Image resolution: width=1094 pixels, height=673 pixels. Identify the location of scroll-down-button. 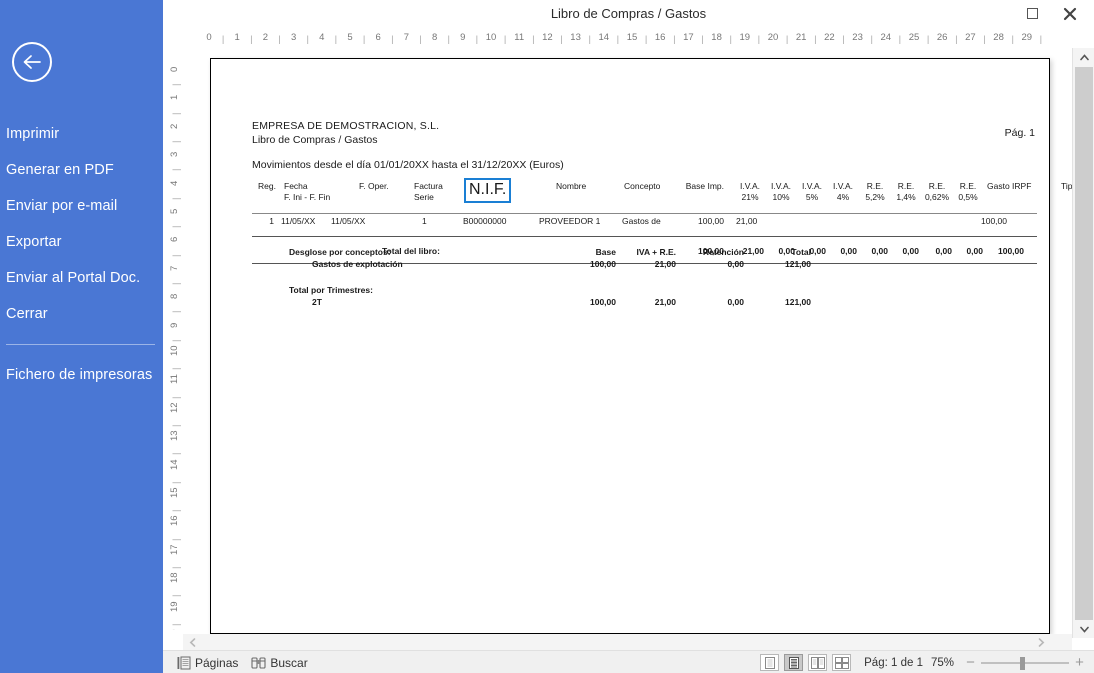
(1083, 629).